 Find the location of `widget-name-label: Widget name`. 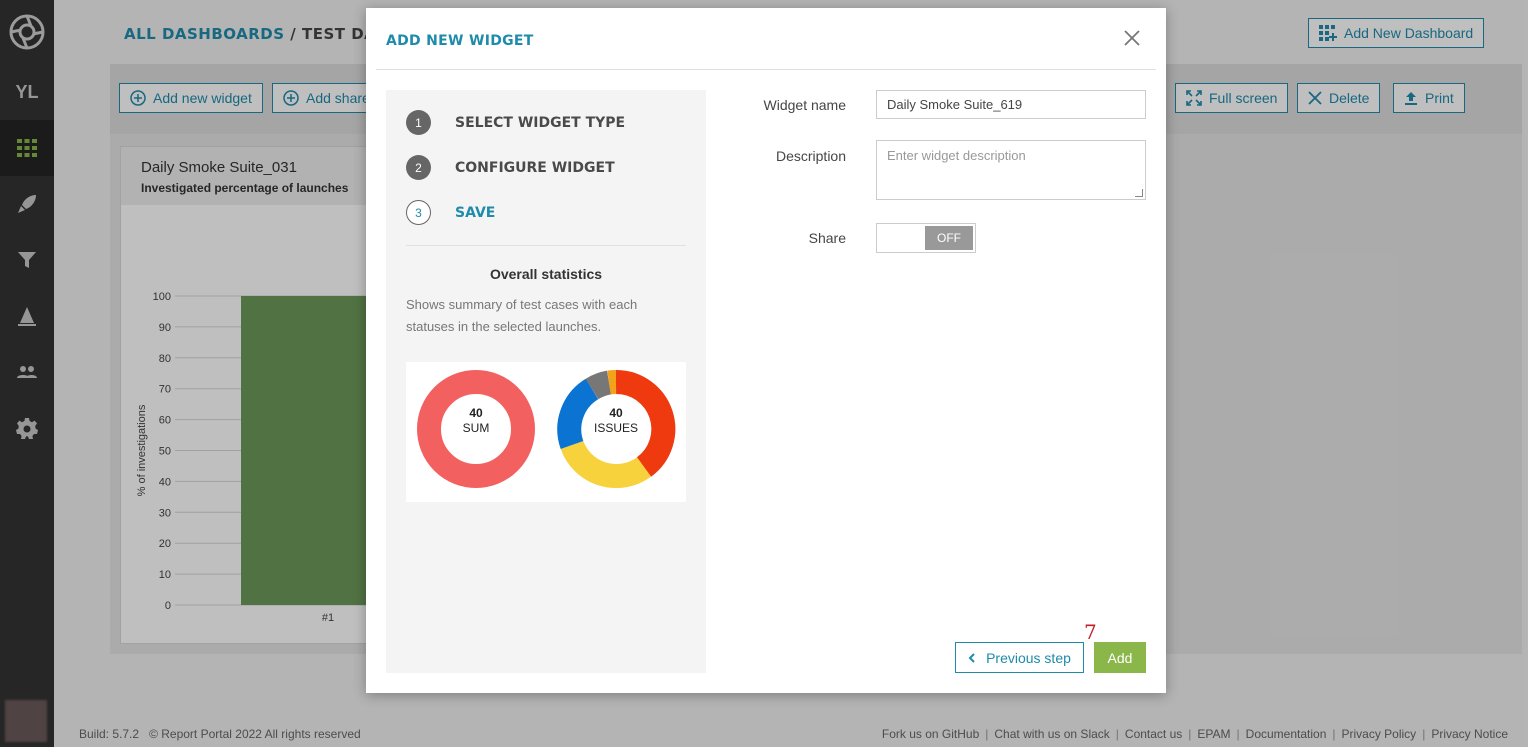

widget-name-label: Widget name is located at coordinates (804, 105).